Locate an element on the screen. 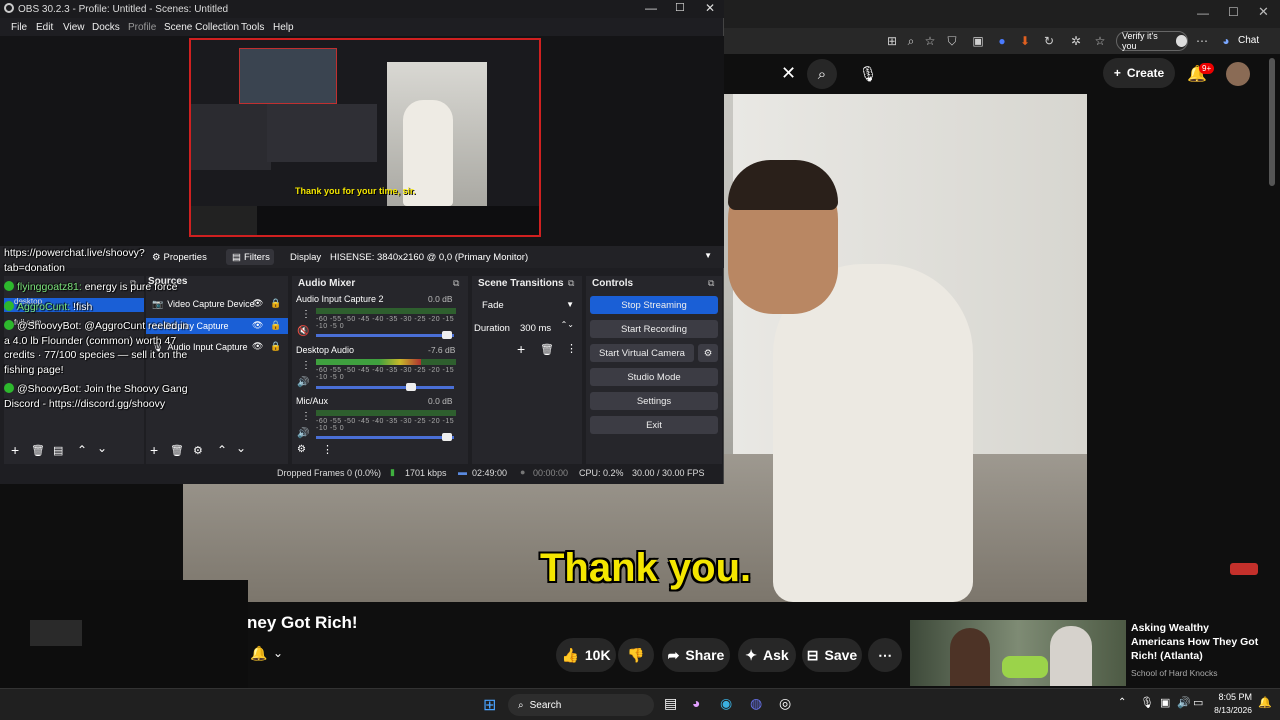 This screenshot has width=1280, height=720. close-search-icon: ✕ is located at coordinates (788, 73).